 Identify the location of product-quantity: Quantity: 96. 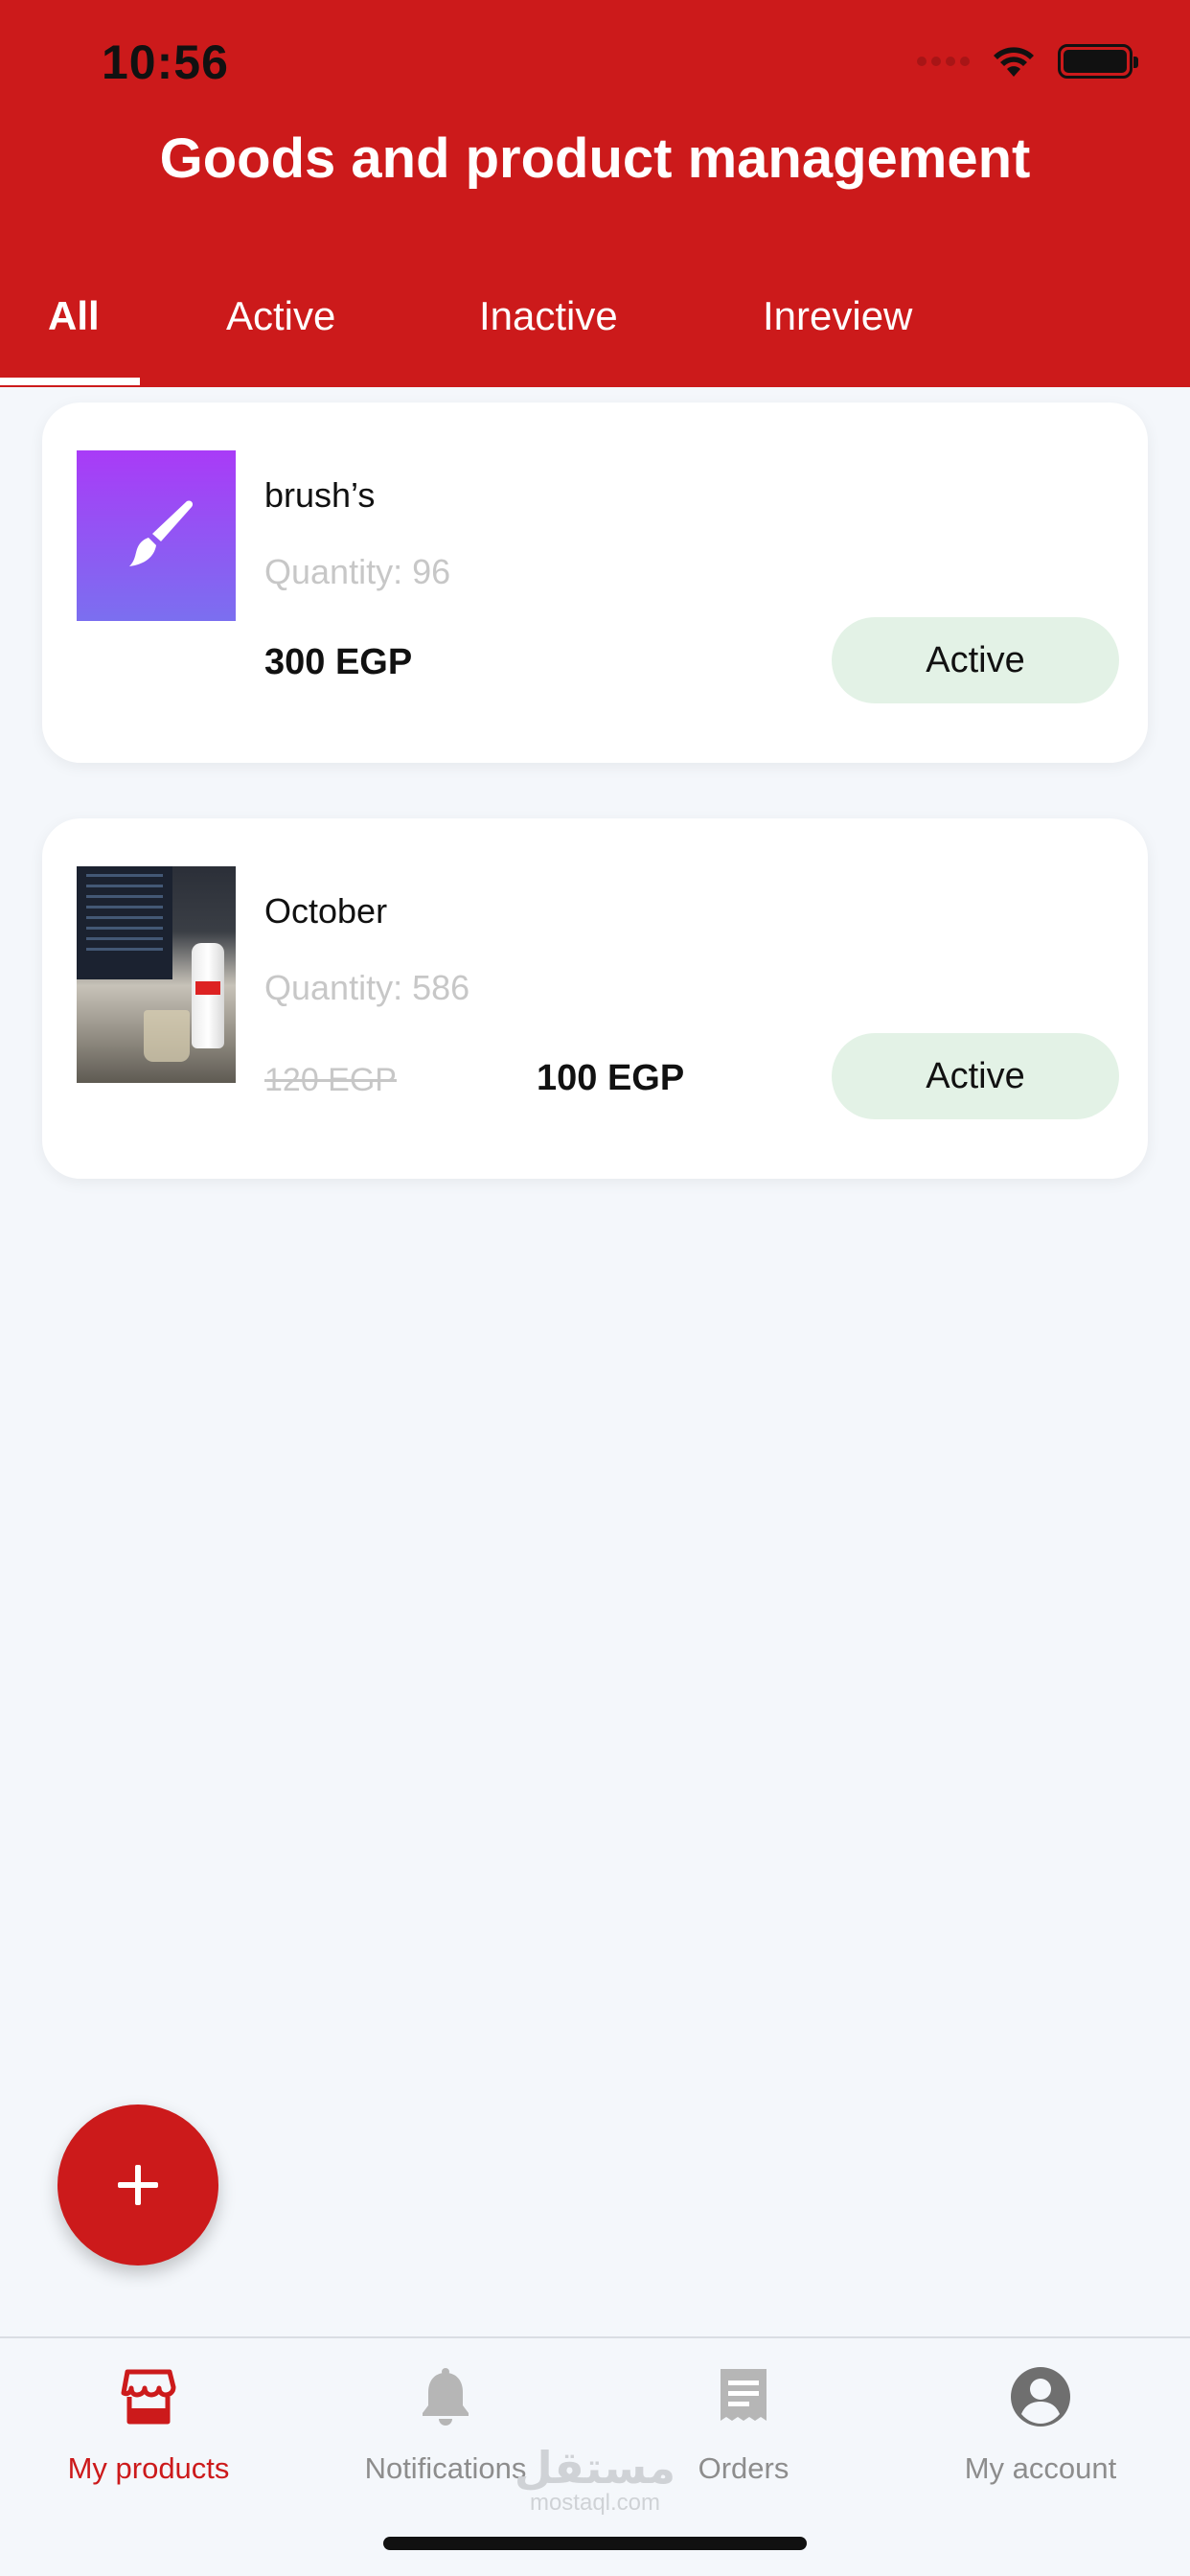
(358, 571).